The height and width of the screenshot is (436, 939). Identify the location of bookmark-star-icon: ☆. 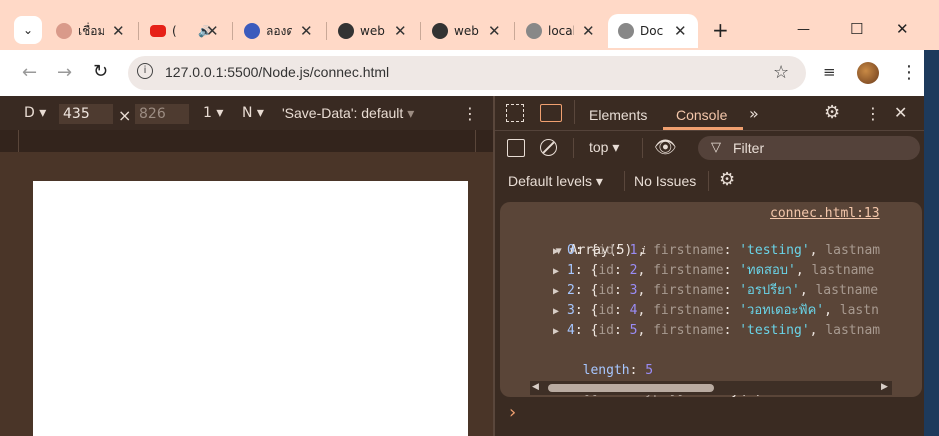
(781, 72).